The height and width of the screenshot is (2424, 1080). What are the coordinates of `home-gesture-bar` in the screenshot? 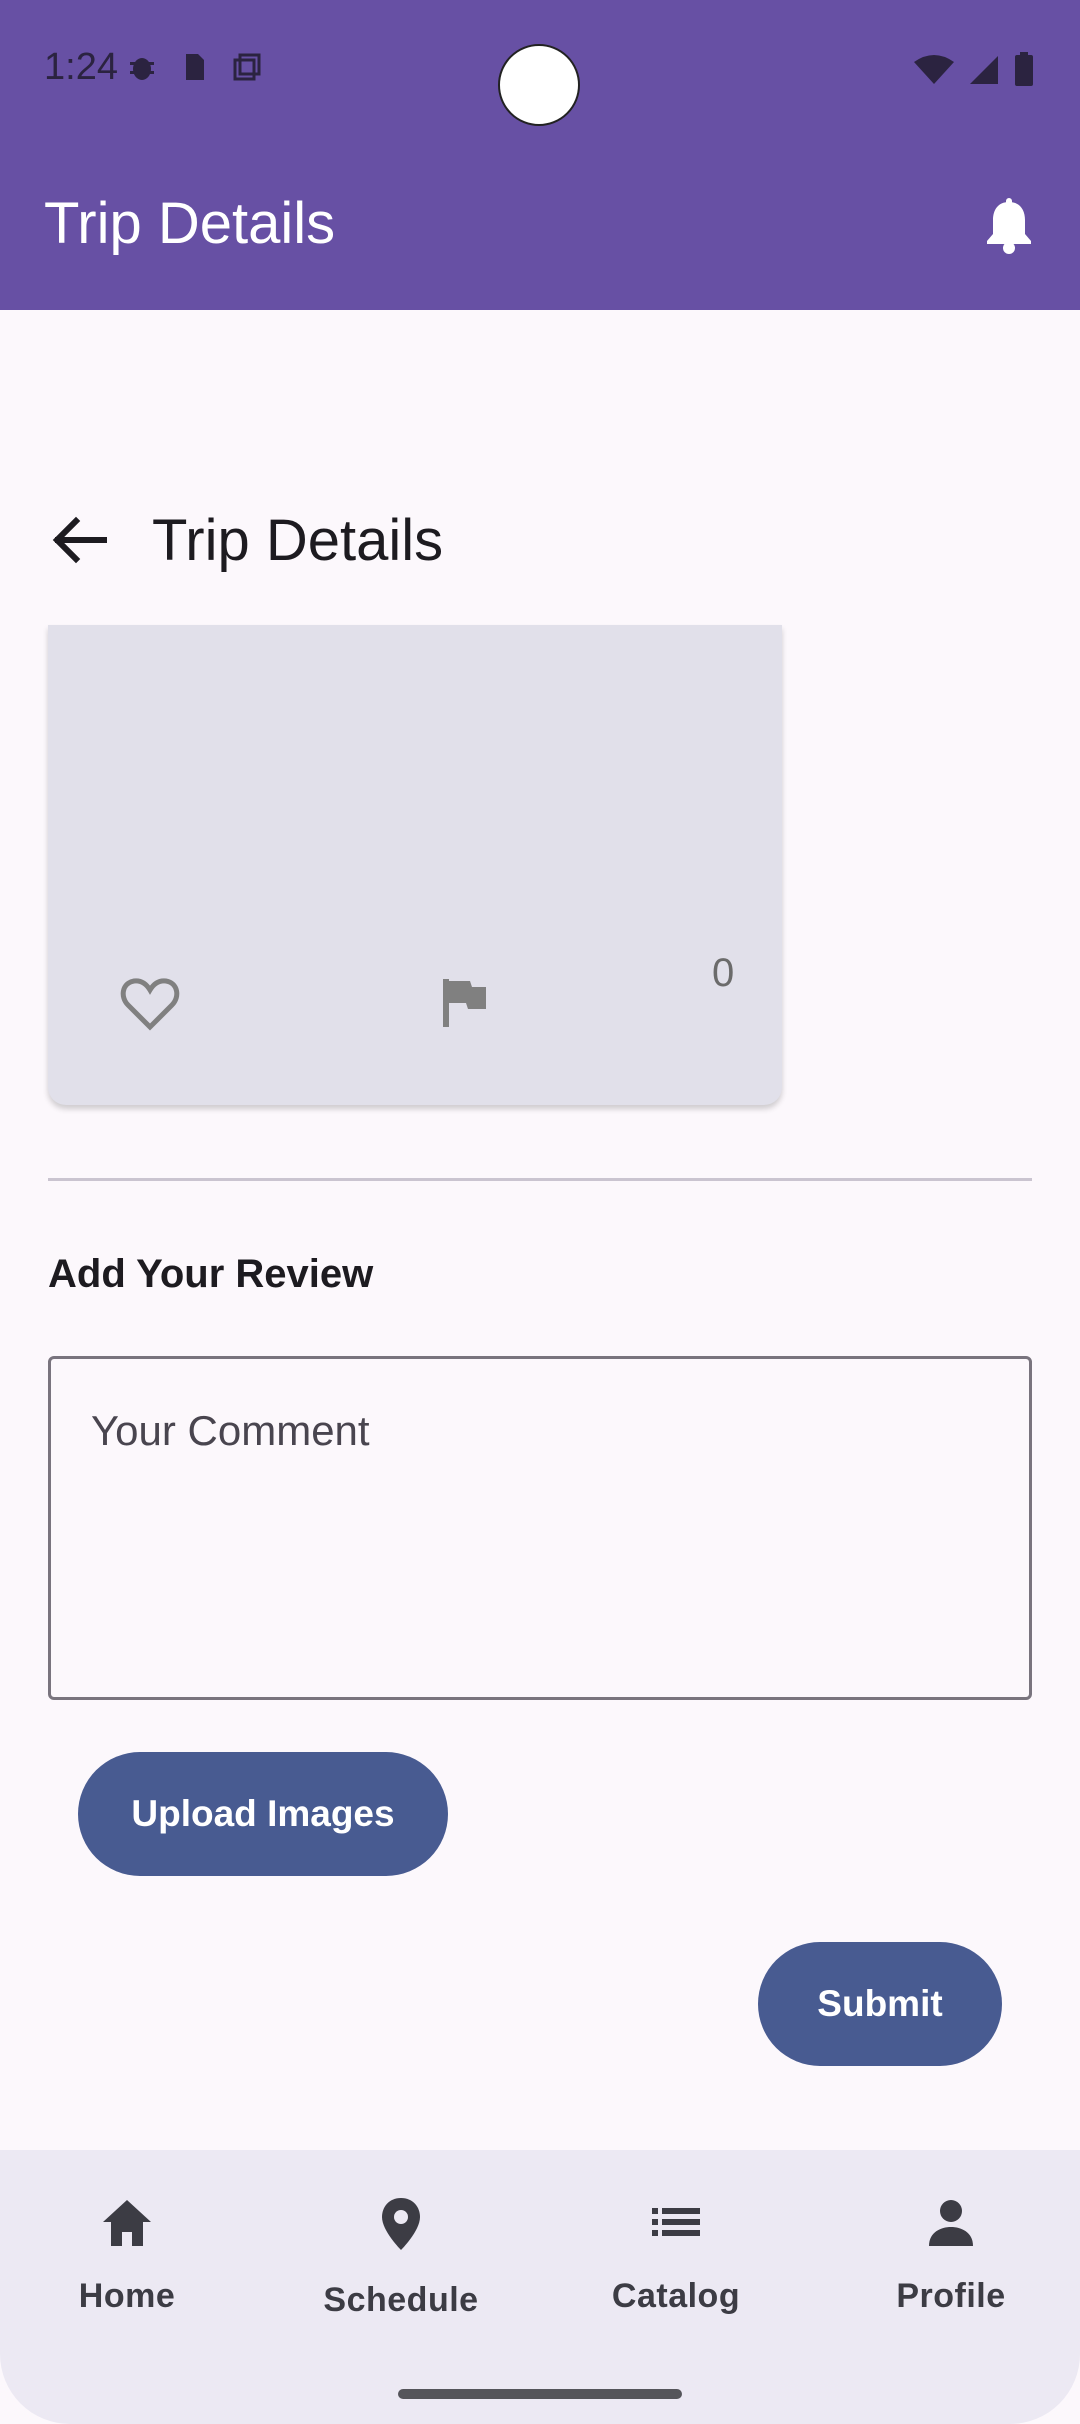 It's located at (540, 2394).